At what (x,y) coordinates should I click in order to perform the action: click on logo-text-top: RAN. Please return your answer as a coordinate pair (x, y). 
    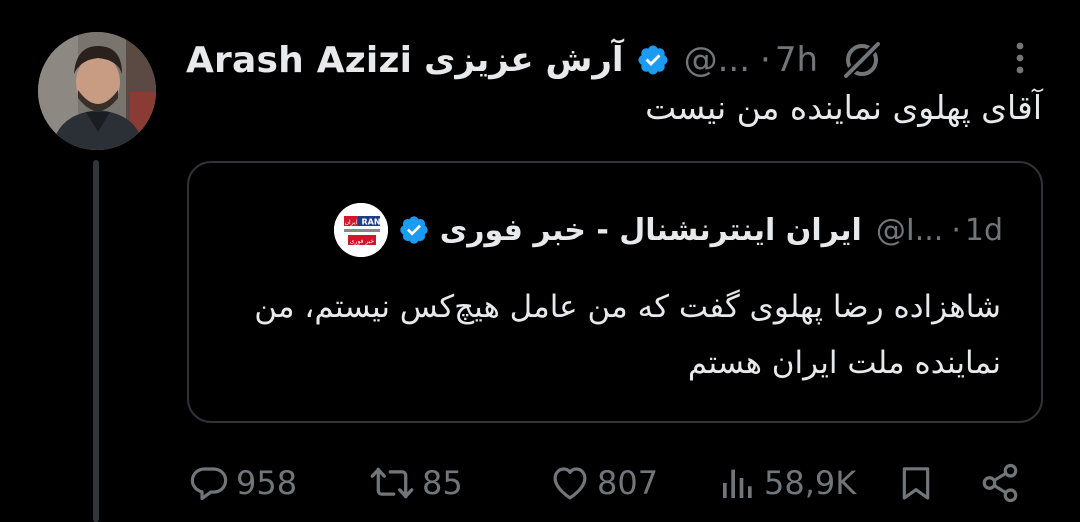
    Looking at the image, I should click on (370, 222).